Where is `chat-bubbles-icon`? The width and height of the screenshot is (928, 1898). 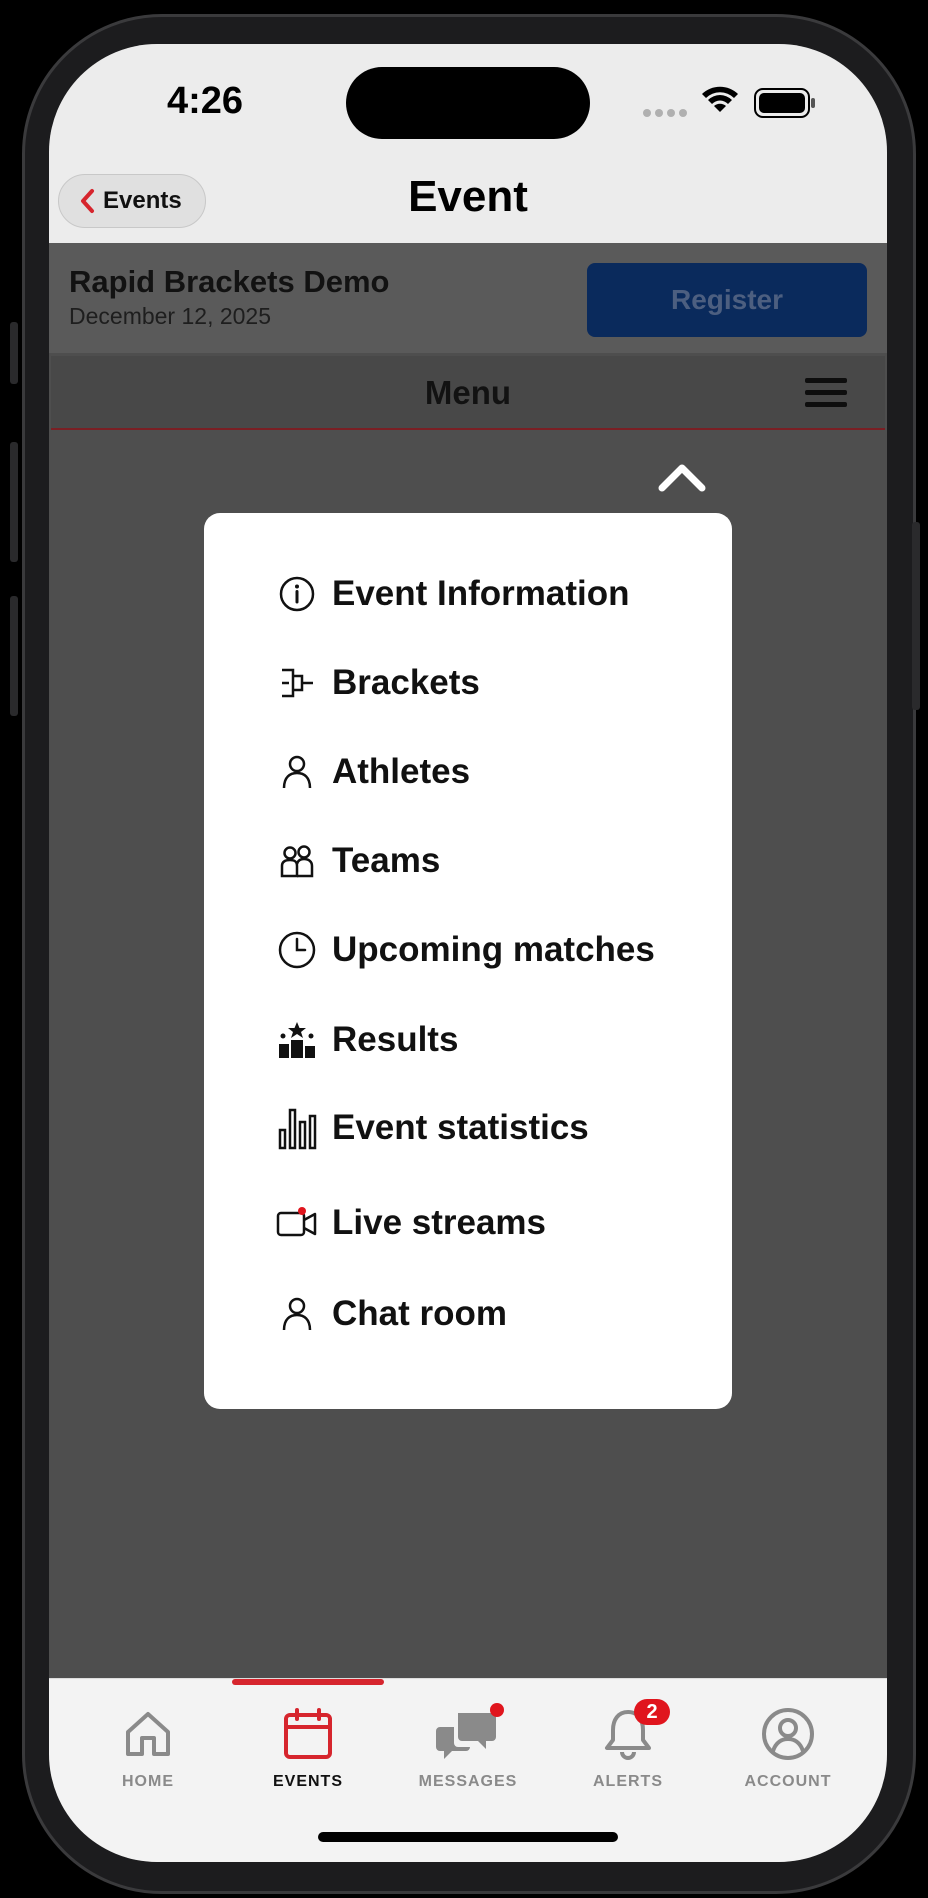
chat-bubbles-icon is located at coordinates (468, 1734).